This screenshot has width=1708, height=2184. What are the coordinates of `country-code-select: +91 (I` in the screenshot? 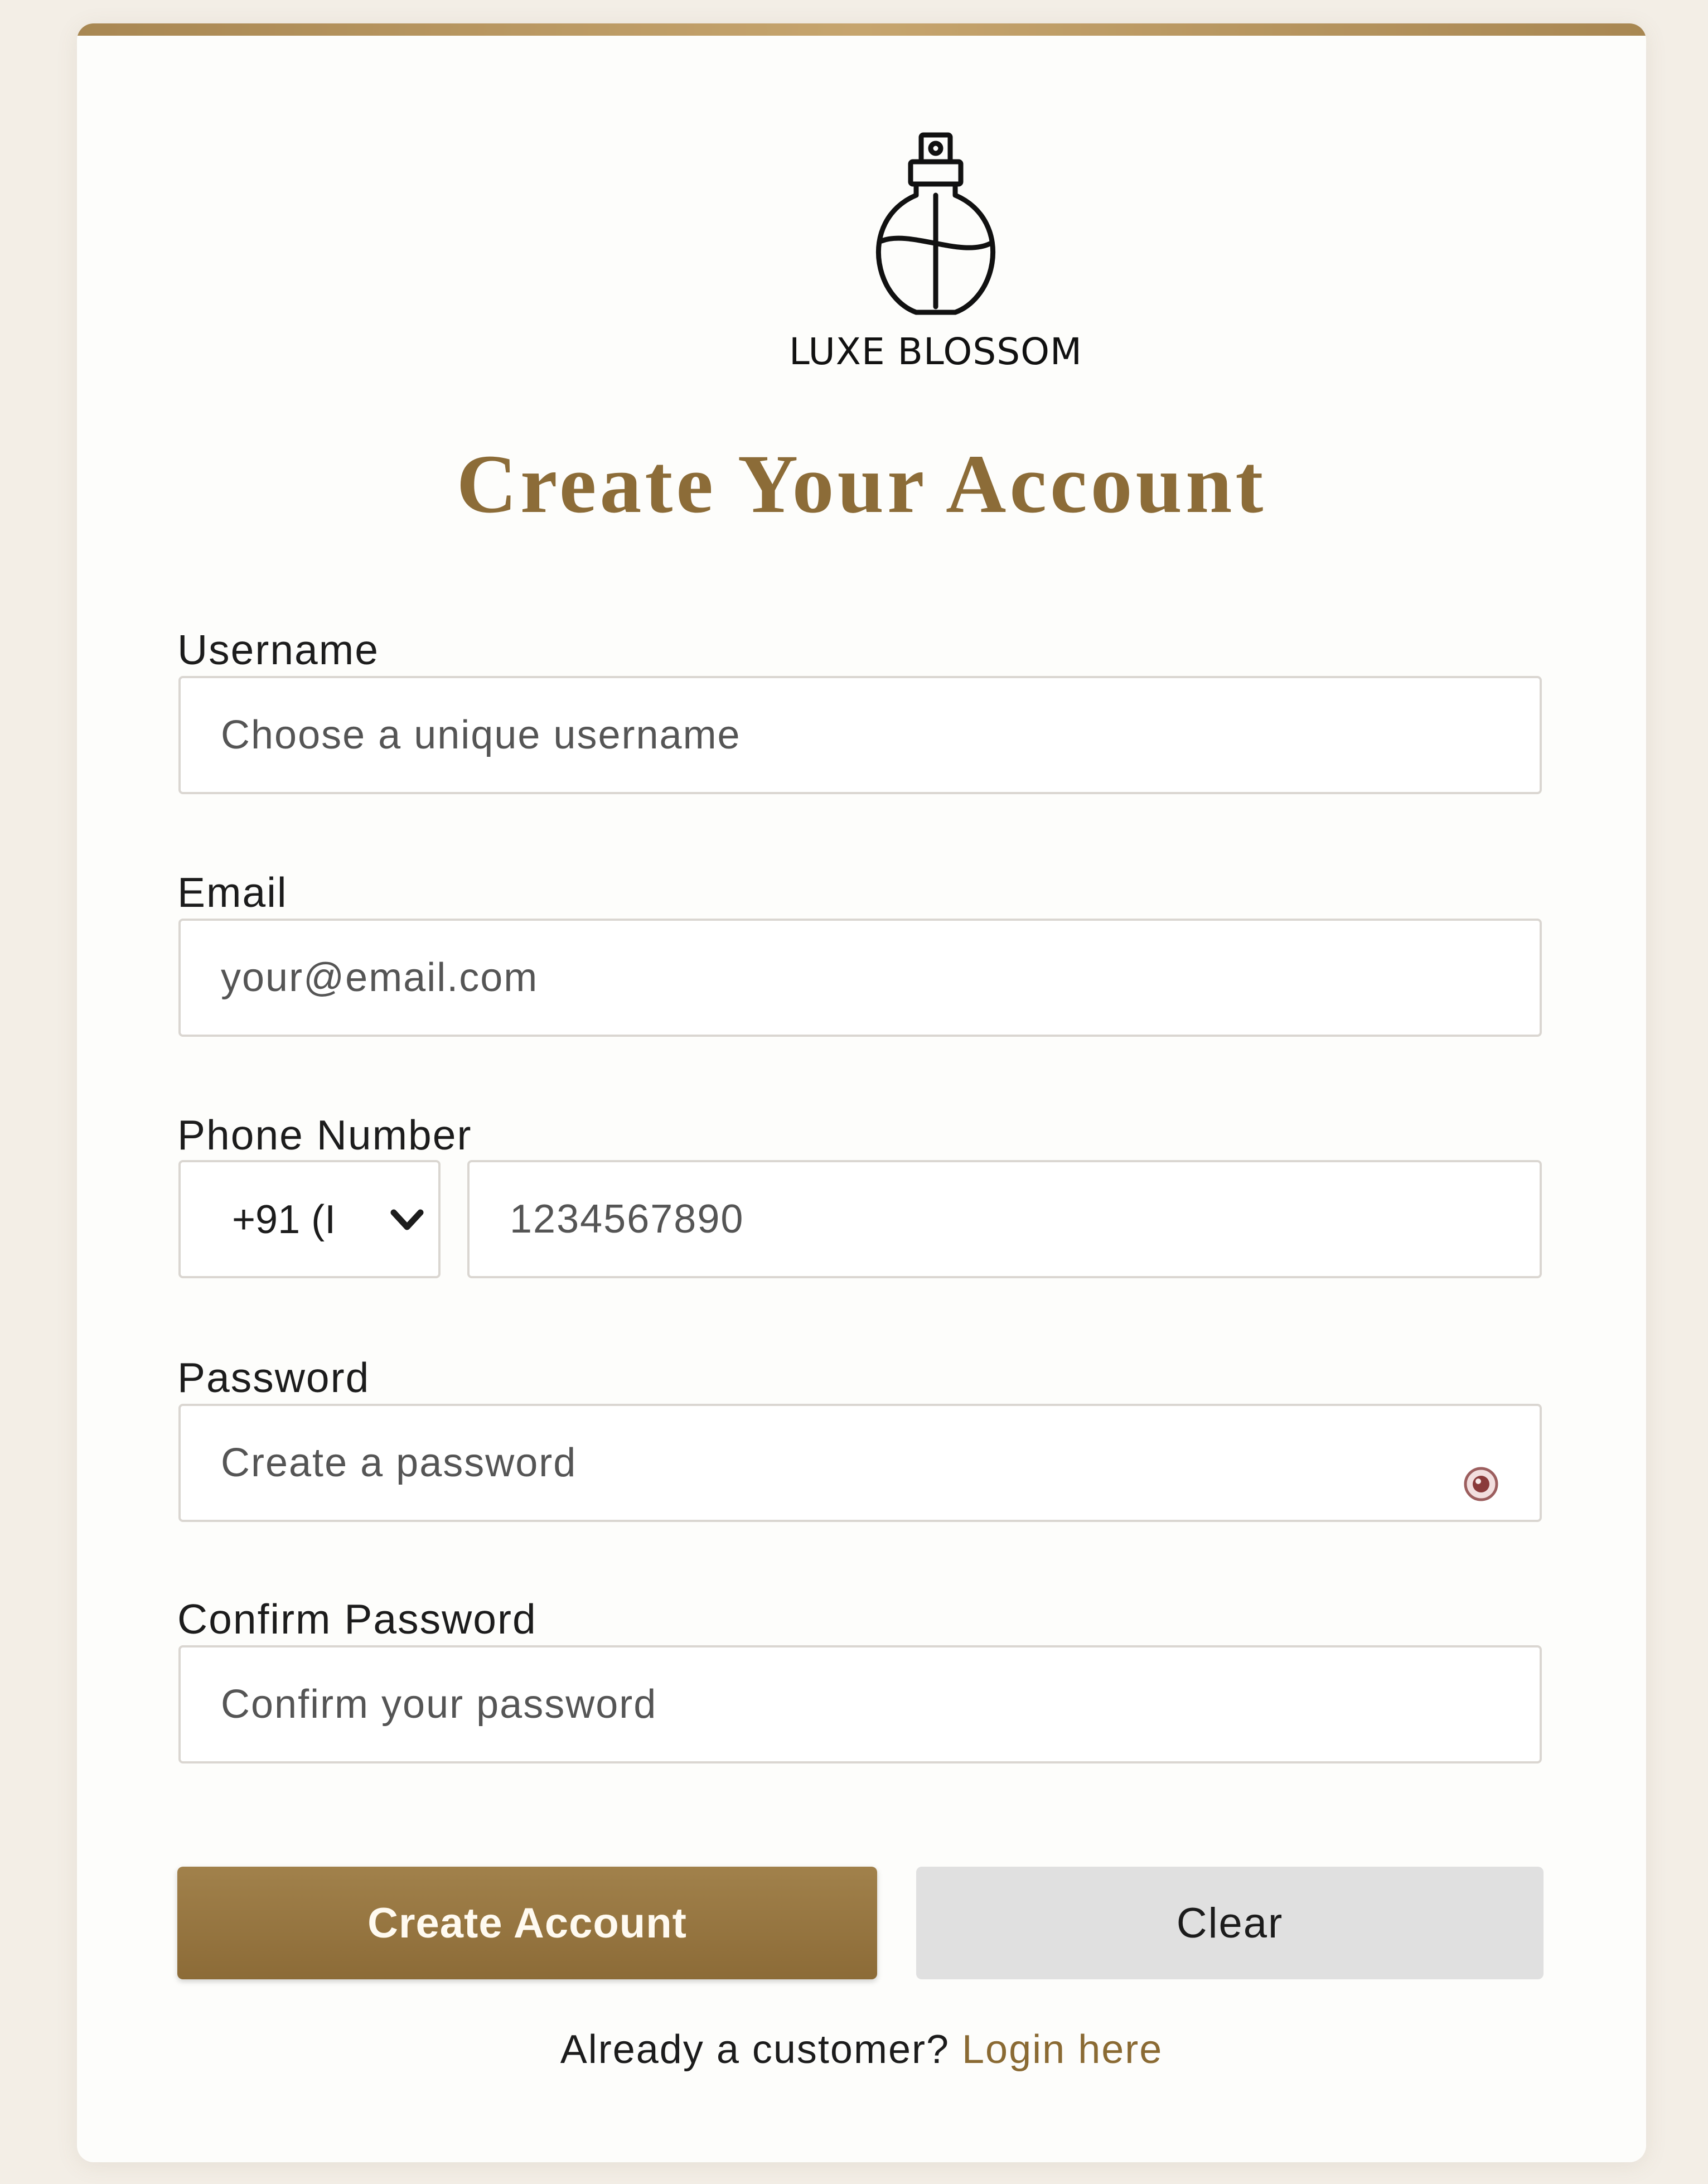 It's located at (309, 1219).